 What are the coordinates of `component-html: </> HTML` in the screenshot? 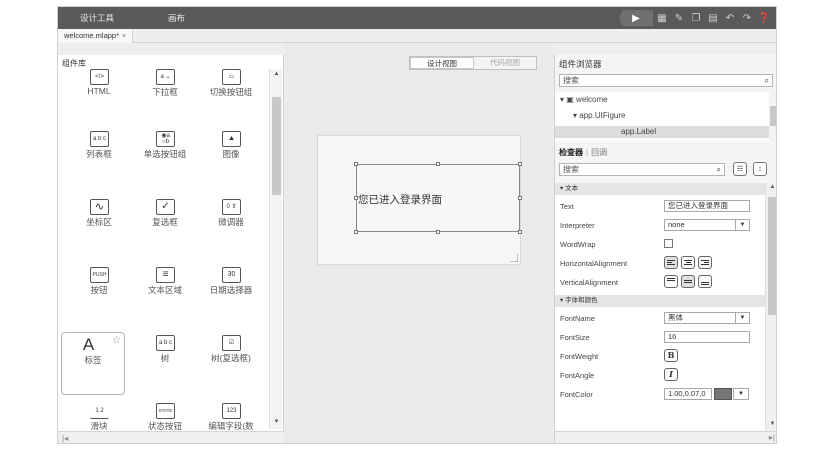 It's located at (99, 101).